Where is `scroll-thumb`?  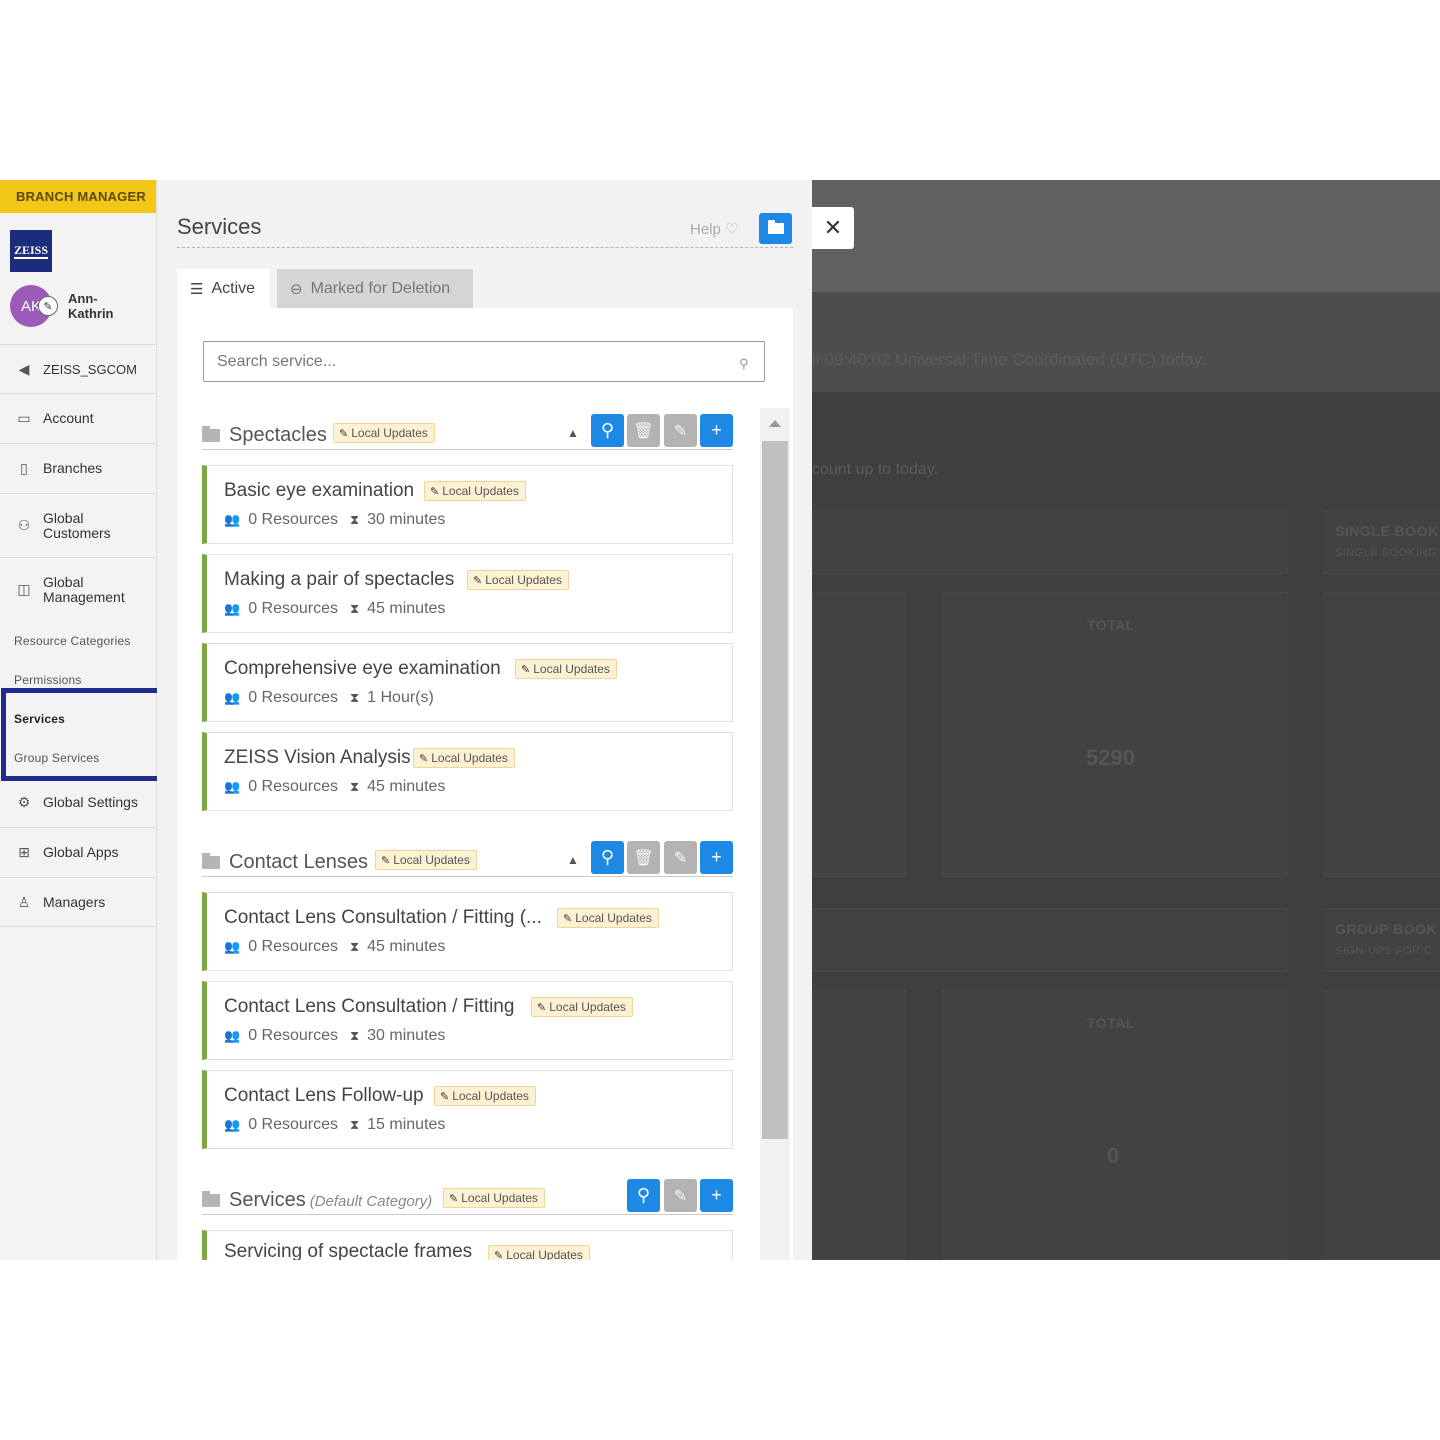
scroll-thumb is located at coordinates (775, 790).